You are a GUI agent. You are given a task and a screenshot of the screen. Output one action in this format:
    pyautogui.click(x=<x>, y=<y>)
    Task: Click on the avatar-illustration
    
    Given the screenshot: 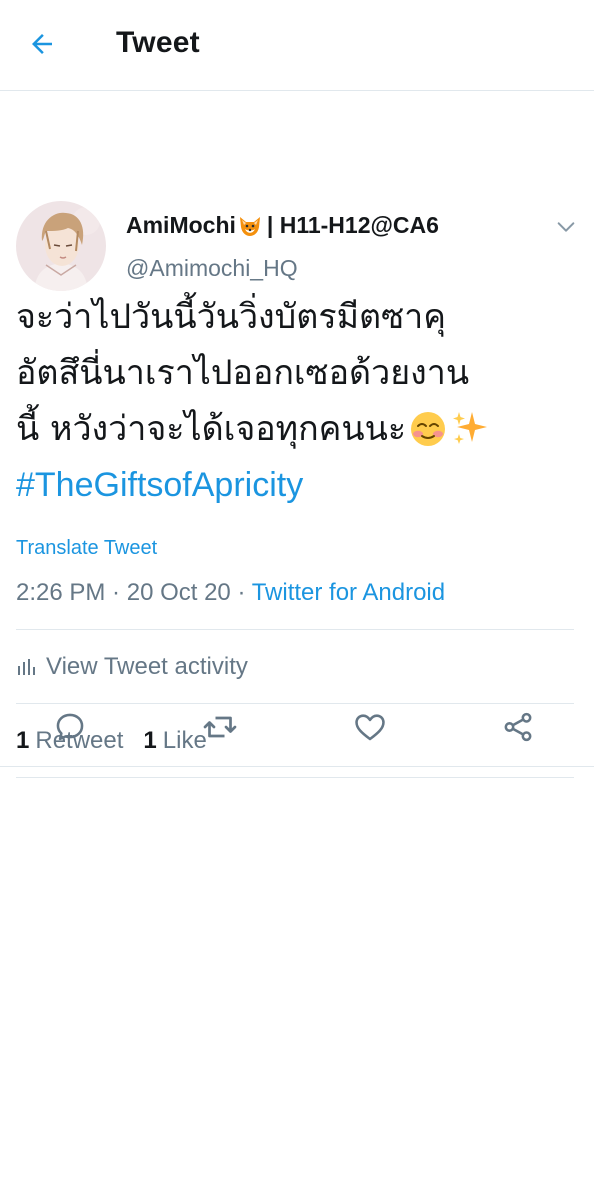 What is the action you would take?
    pyautogui.click(x=61, y=246)
    